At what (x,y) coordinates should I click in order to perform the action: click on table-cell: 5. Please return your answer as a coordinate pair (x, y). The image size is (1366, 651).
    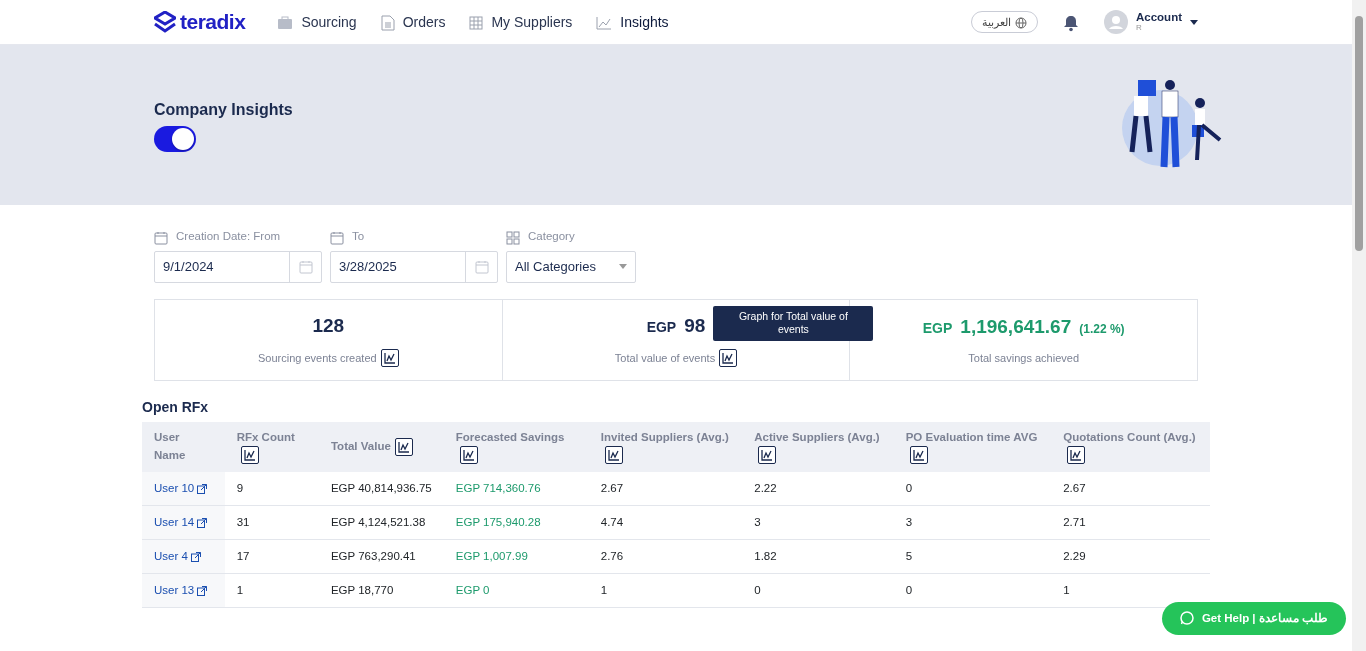
    Looking at the image, I should click on (972, 556).